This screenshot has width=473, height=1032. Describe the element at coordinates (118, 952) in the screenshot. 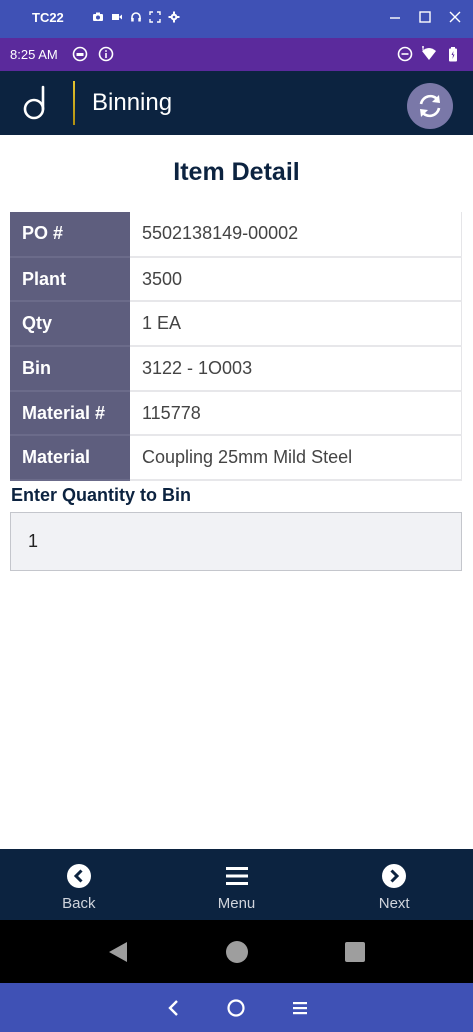

I see `android-back-icon` at that location.